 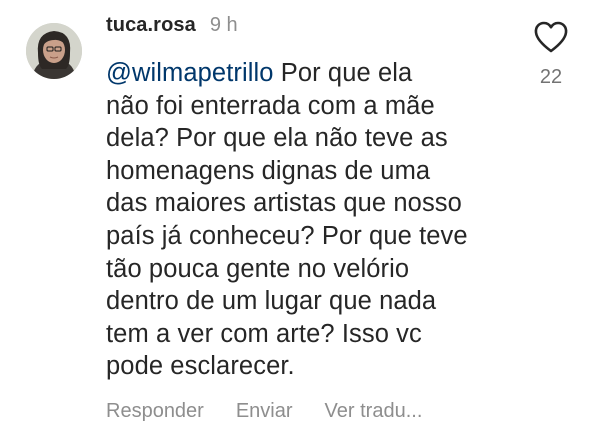 I want to click on mention-link: @wilmapetrillo, so click(x=190, y=73).